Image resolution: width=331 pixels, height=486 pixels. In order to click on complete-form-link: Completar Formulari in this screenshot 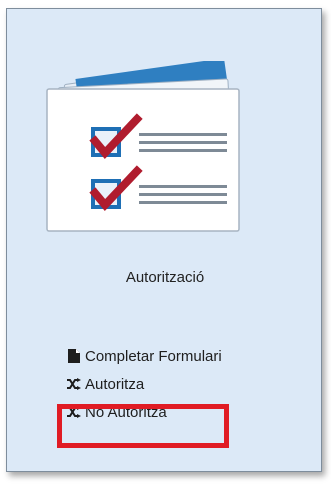, I will do `click(144, 356)`.